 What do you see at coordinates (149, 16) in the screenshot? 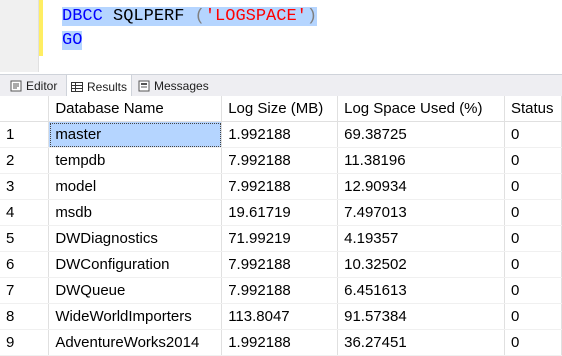
I see `command-sqlperf: SQLPERF` at bounding box center [149, 16].